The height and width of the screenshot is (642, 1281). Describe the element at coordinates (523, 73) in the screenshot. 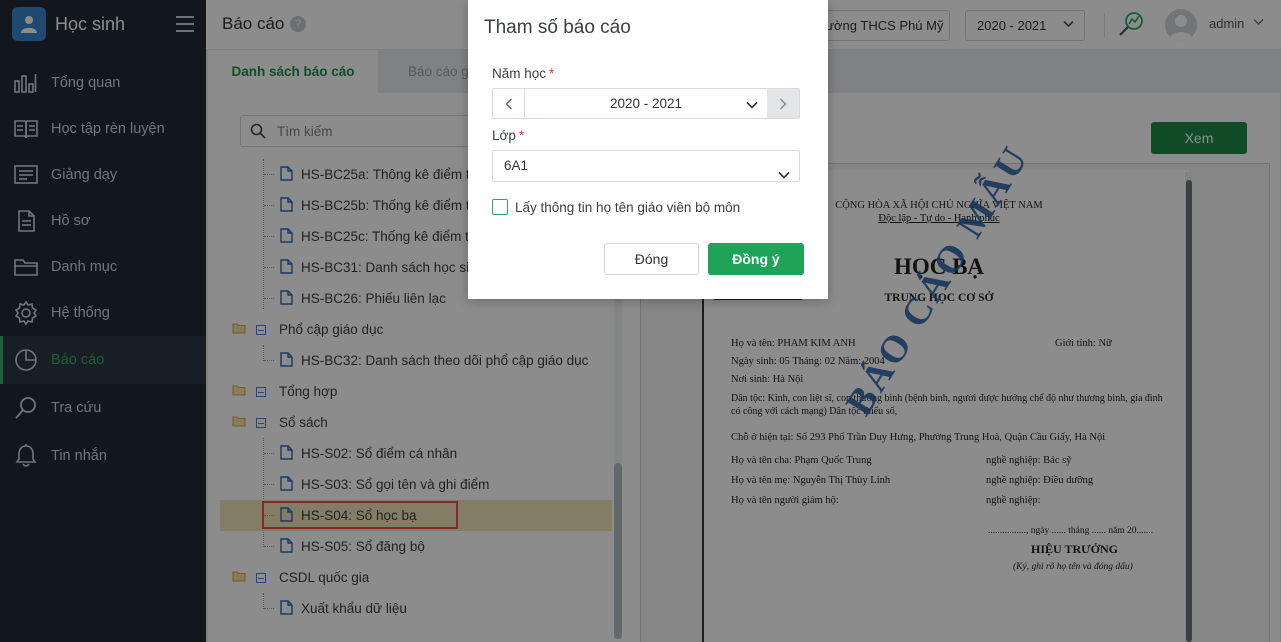

I see `year-label: Năm học *` at that location.